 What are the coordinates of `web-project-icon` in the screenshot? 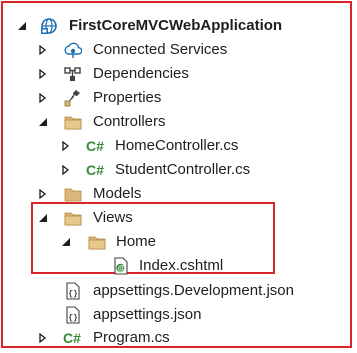 It's located at (49, 26).